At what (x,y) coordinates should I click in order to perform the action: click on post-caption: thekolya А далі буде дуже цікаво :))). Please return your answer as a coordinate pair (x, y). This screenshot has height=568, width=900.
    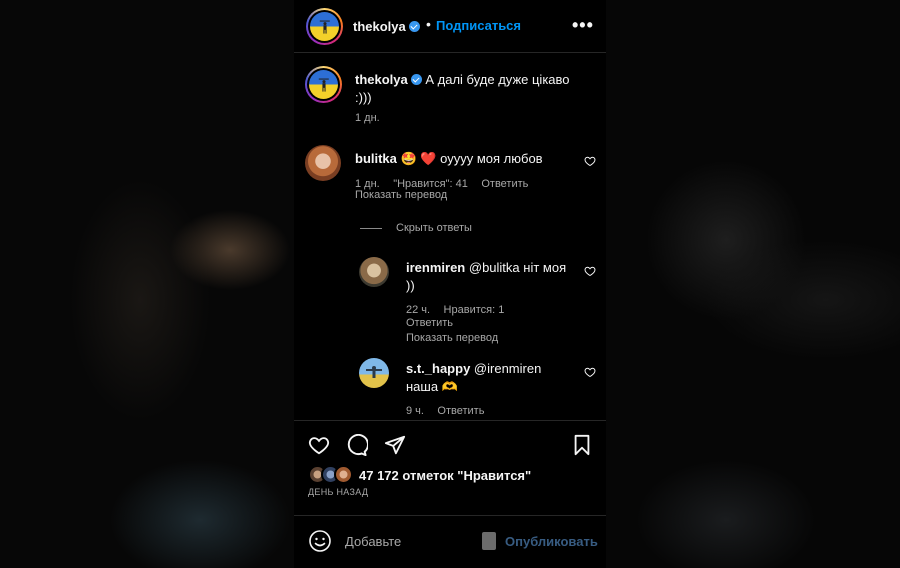
    Looking at the image, I should click on (470, 89).